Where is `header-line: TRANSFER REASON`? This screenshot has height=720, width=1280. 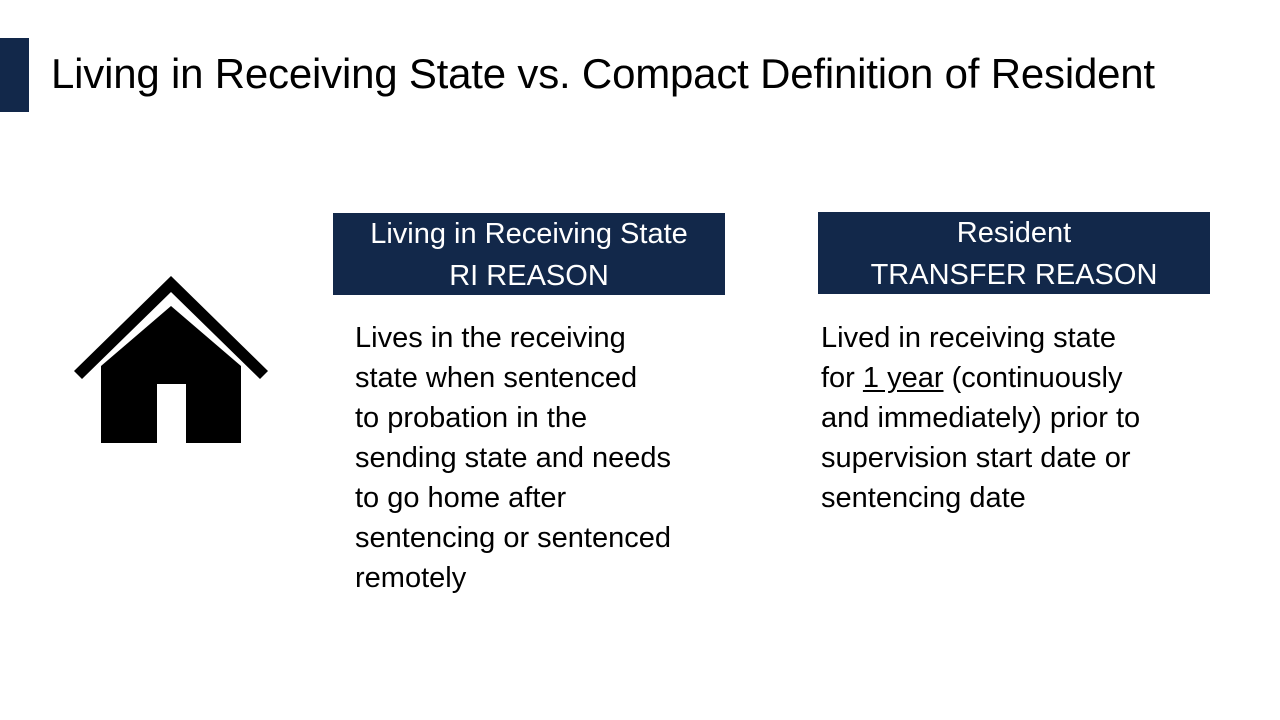
header-line: TRANSFER REASON is located at coordinates (1014, 275).